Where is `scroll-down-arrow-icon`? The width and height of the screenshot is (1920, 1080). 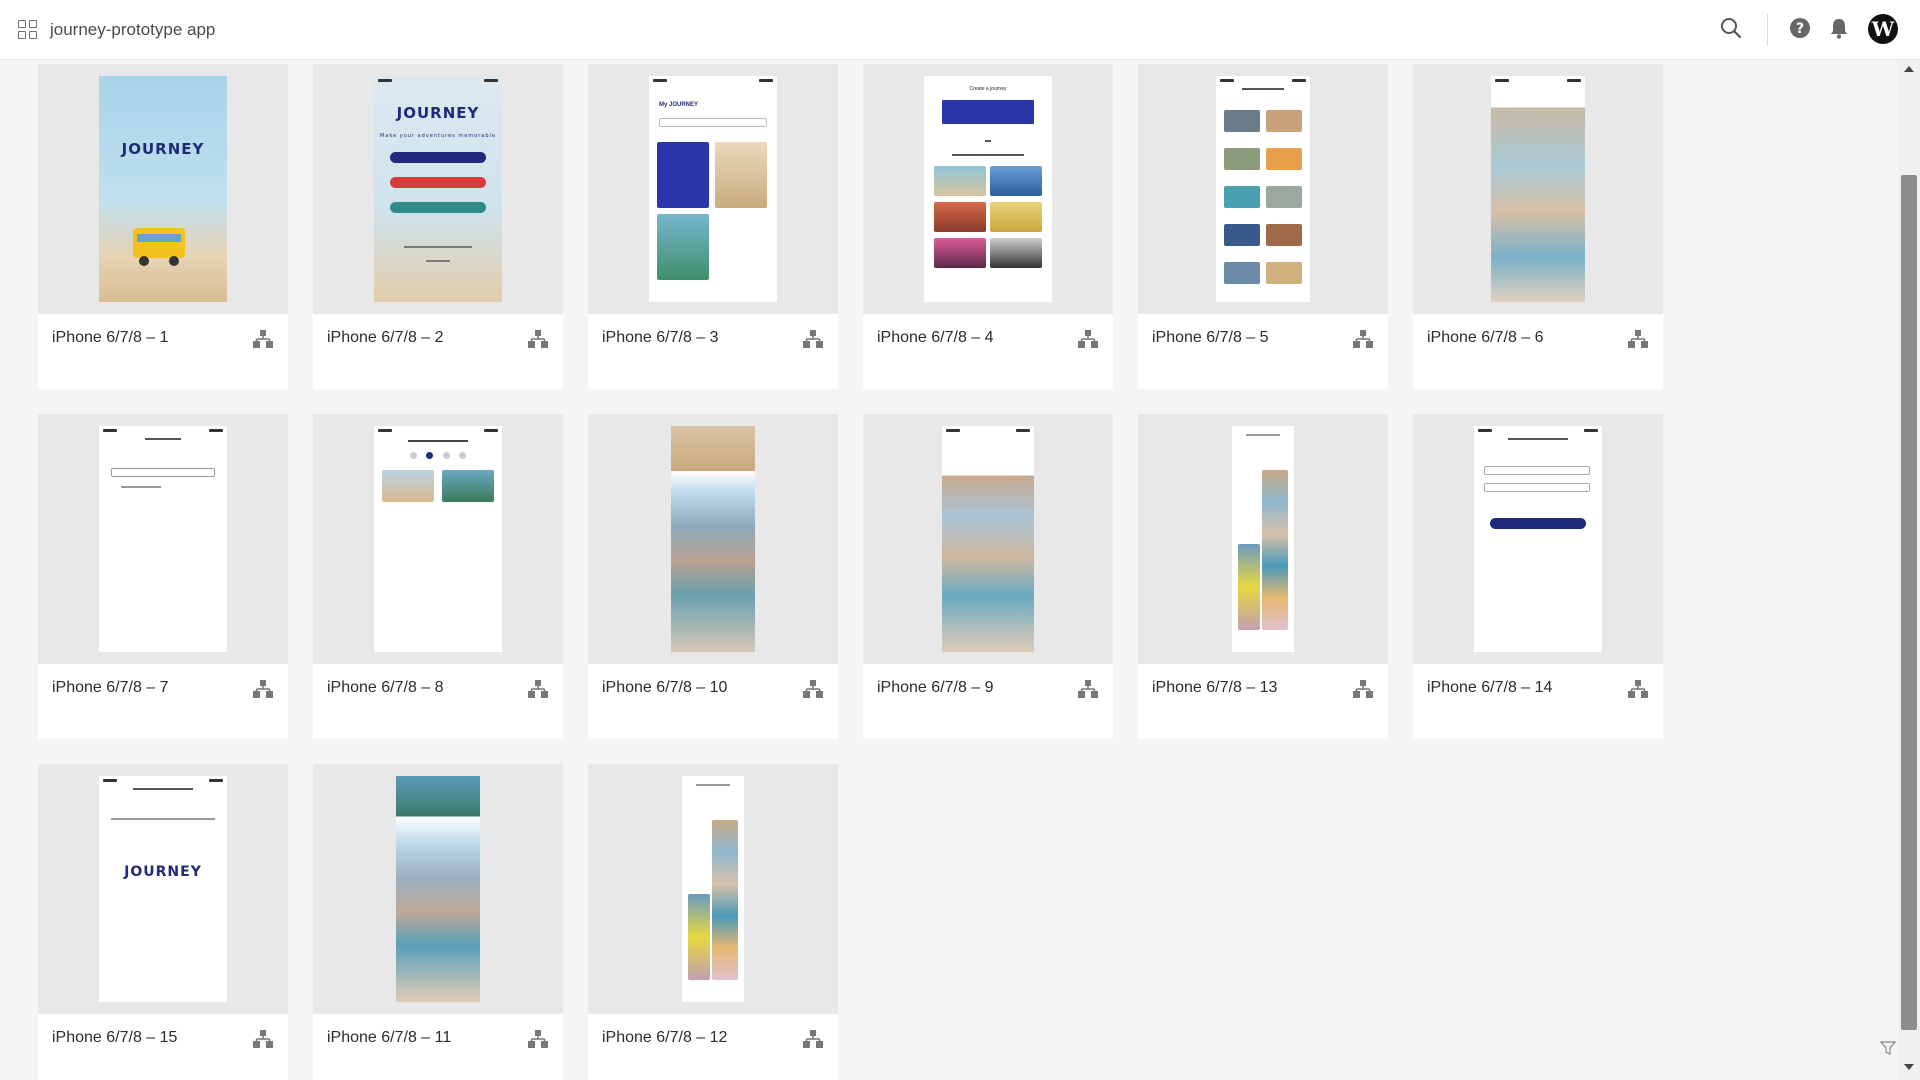 scroll-down-arrow-icon is located at coordinates (1909, 1067).